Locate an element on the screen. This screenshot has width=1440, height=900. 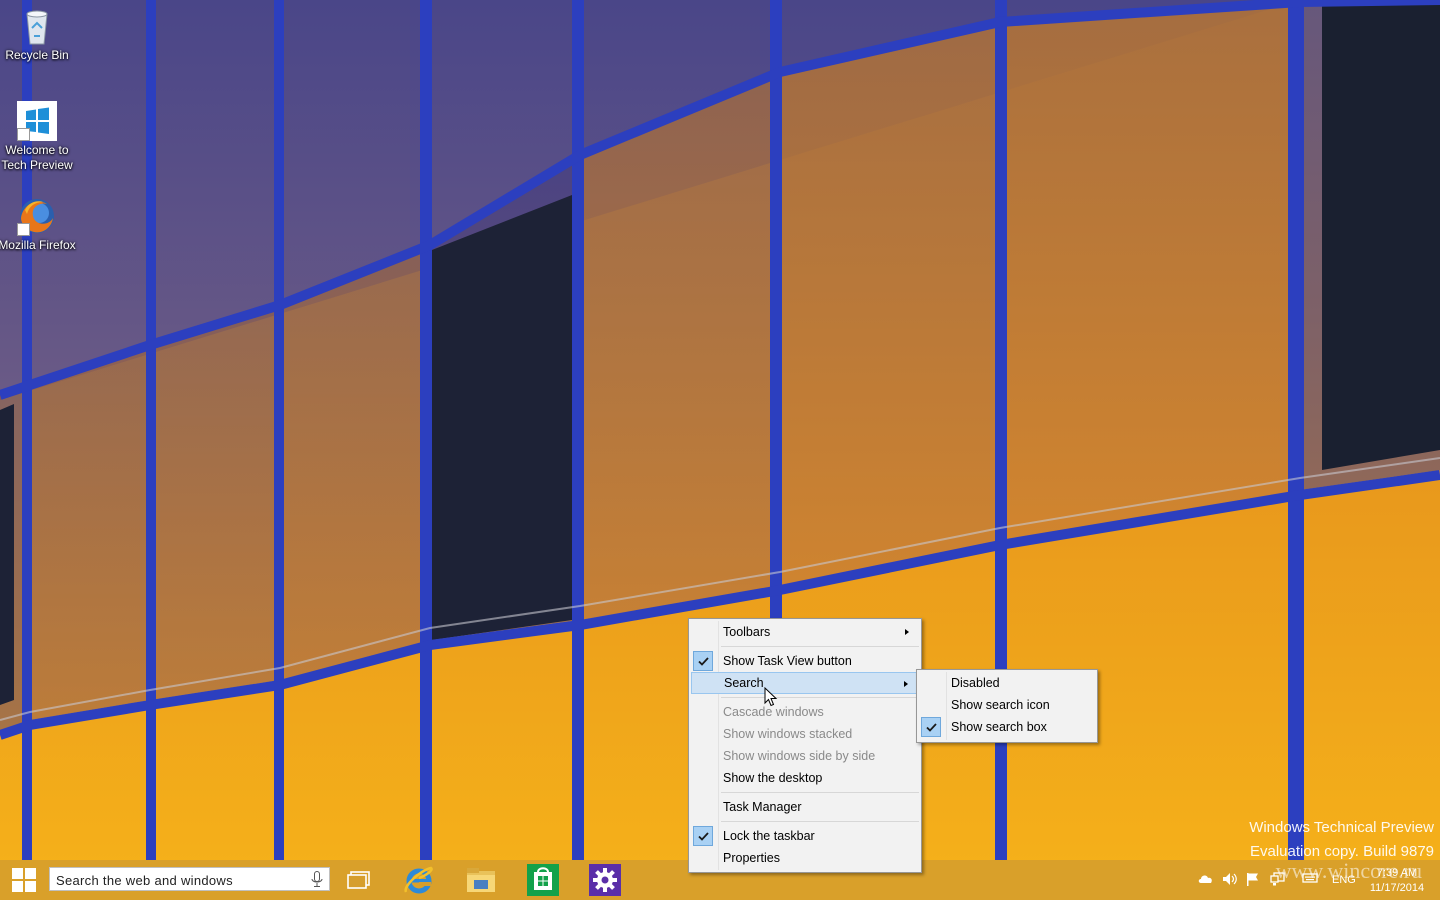
desktop-icon-label: Recycle Bin is located at coordinates (37, 55).